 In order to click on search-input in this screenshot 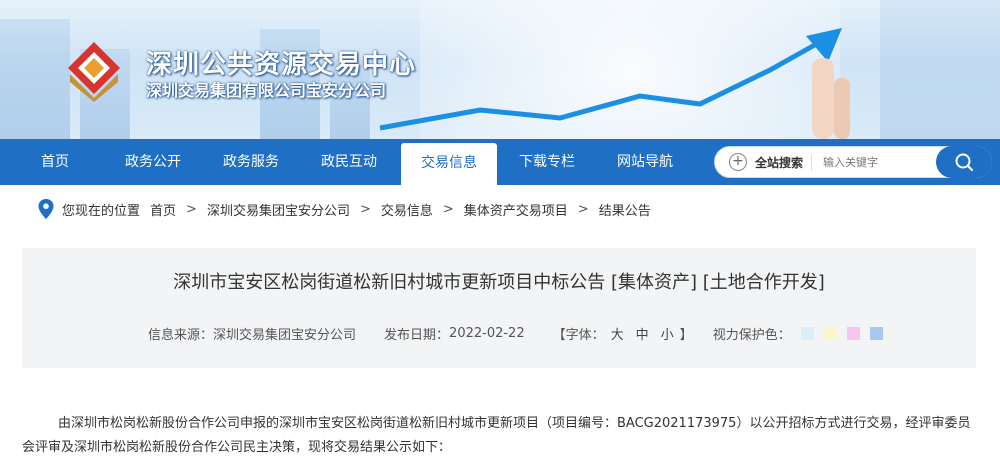, I will do `click(878, 162)`.